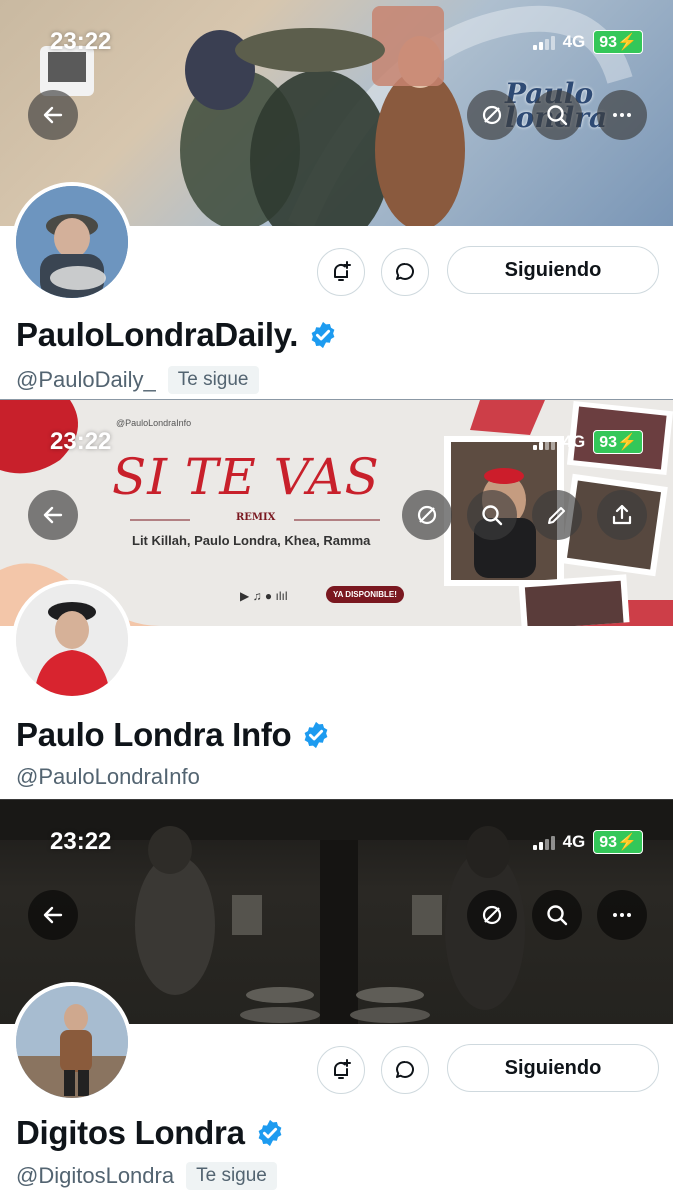  I want to click on banner-credit: @PauloLondraInfo, so click(154, 423).